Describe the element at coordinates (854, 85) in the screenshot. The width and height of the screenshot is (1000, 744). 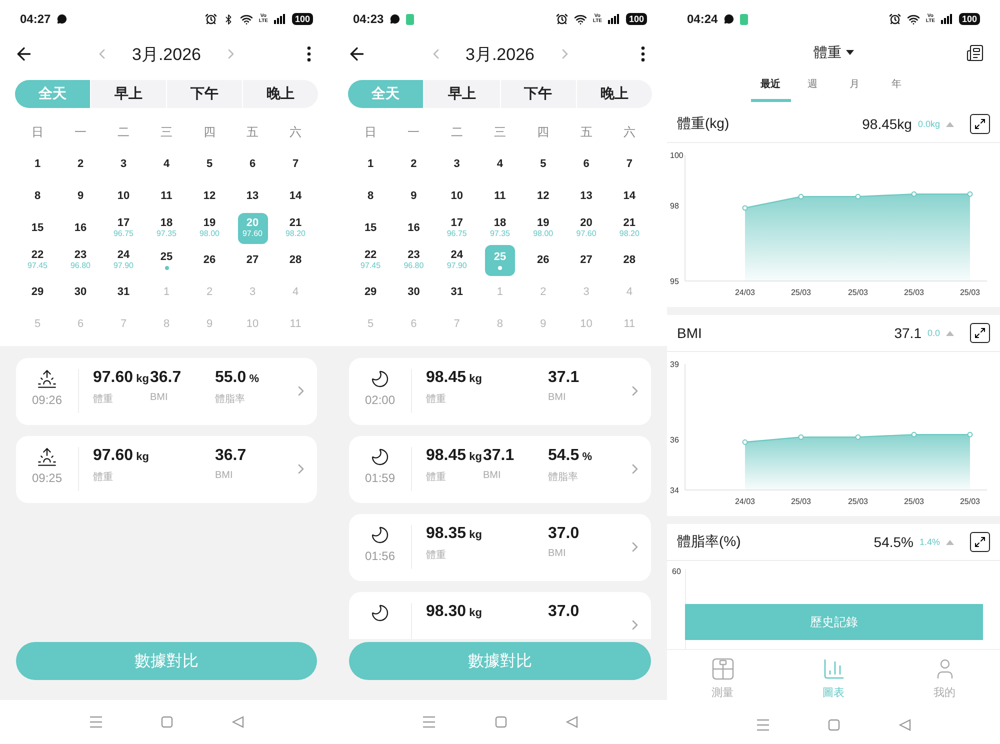
I see `range-tab: 月` at that location.